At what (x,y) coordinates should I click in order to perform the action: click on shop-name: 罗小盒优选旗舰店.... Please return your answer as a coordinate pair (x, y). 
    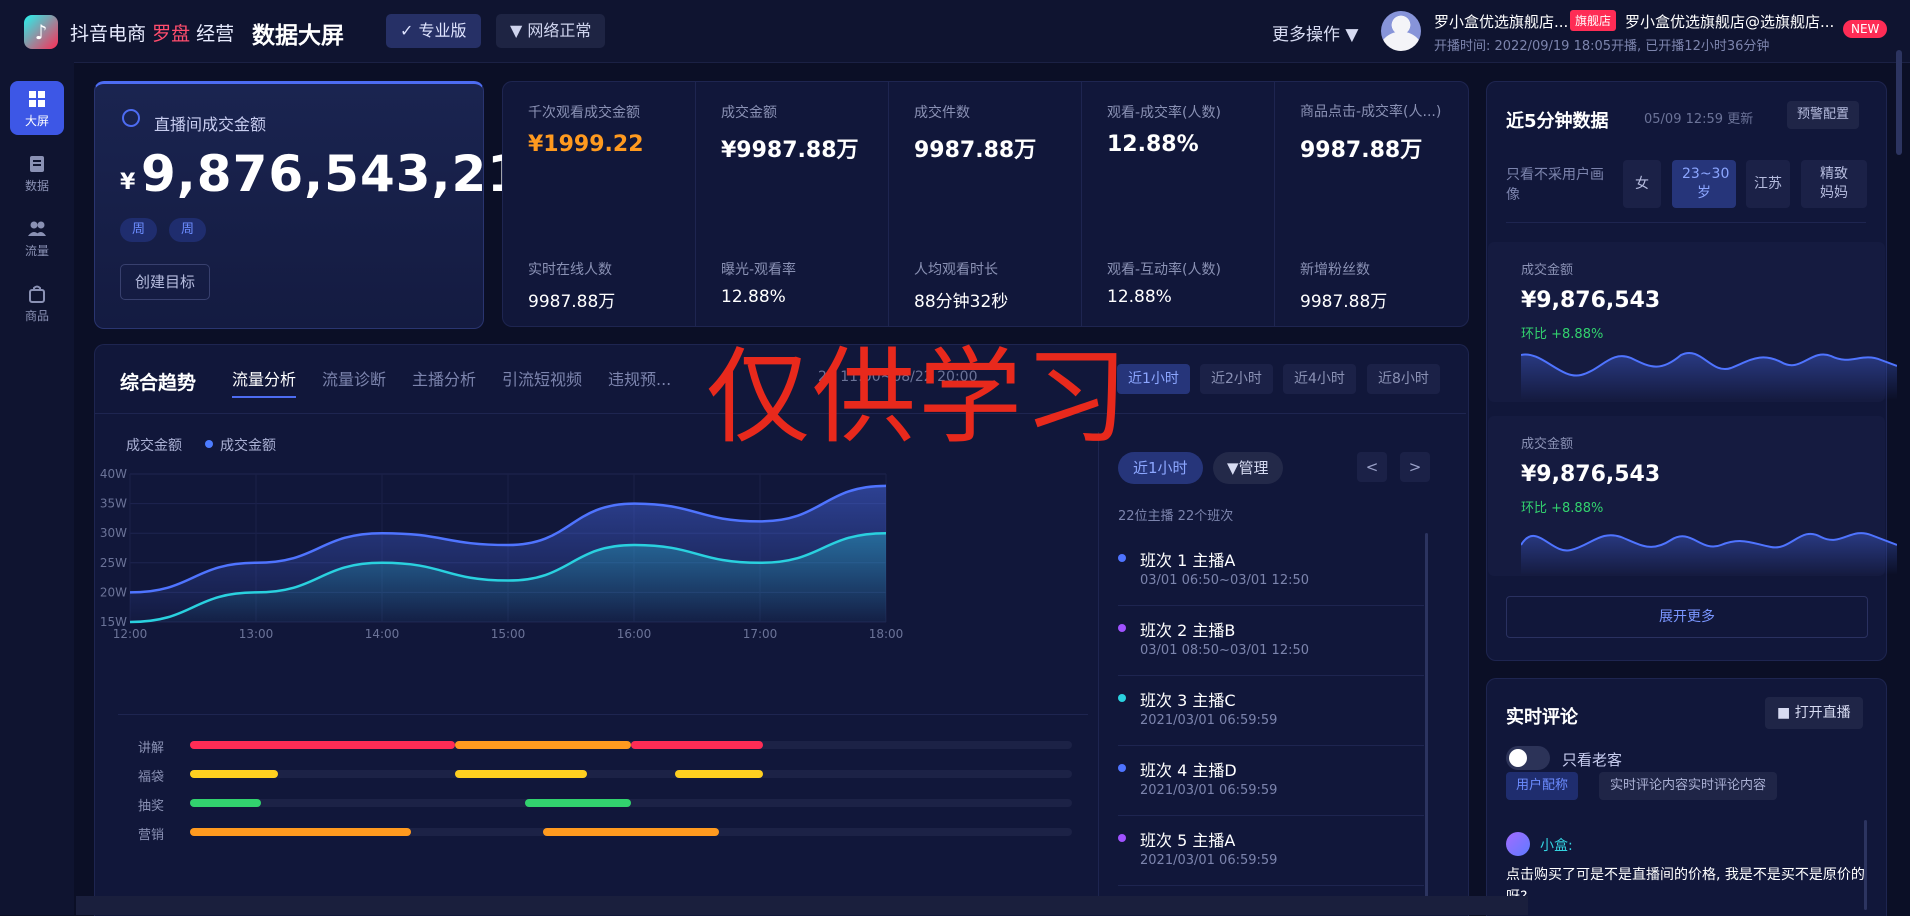
    Looking at the image, I should click on (1501, 22).